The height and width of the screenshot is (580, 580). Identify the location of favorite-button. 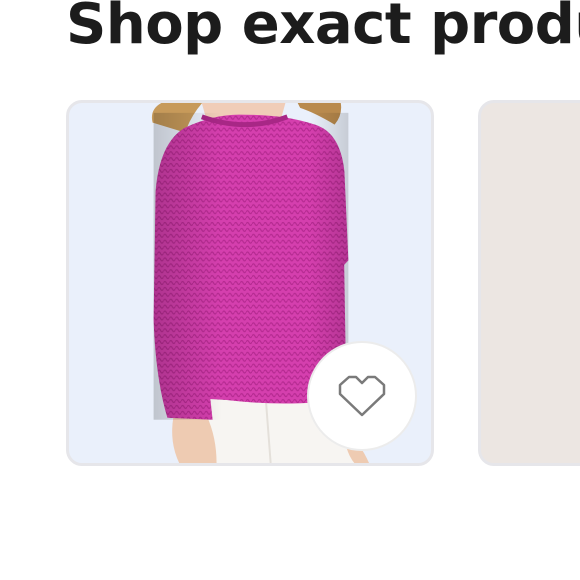
(362, 396).